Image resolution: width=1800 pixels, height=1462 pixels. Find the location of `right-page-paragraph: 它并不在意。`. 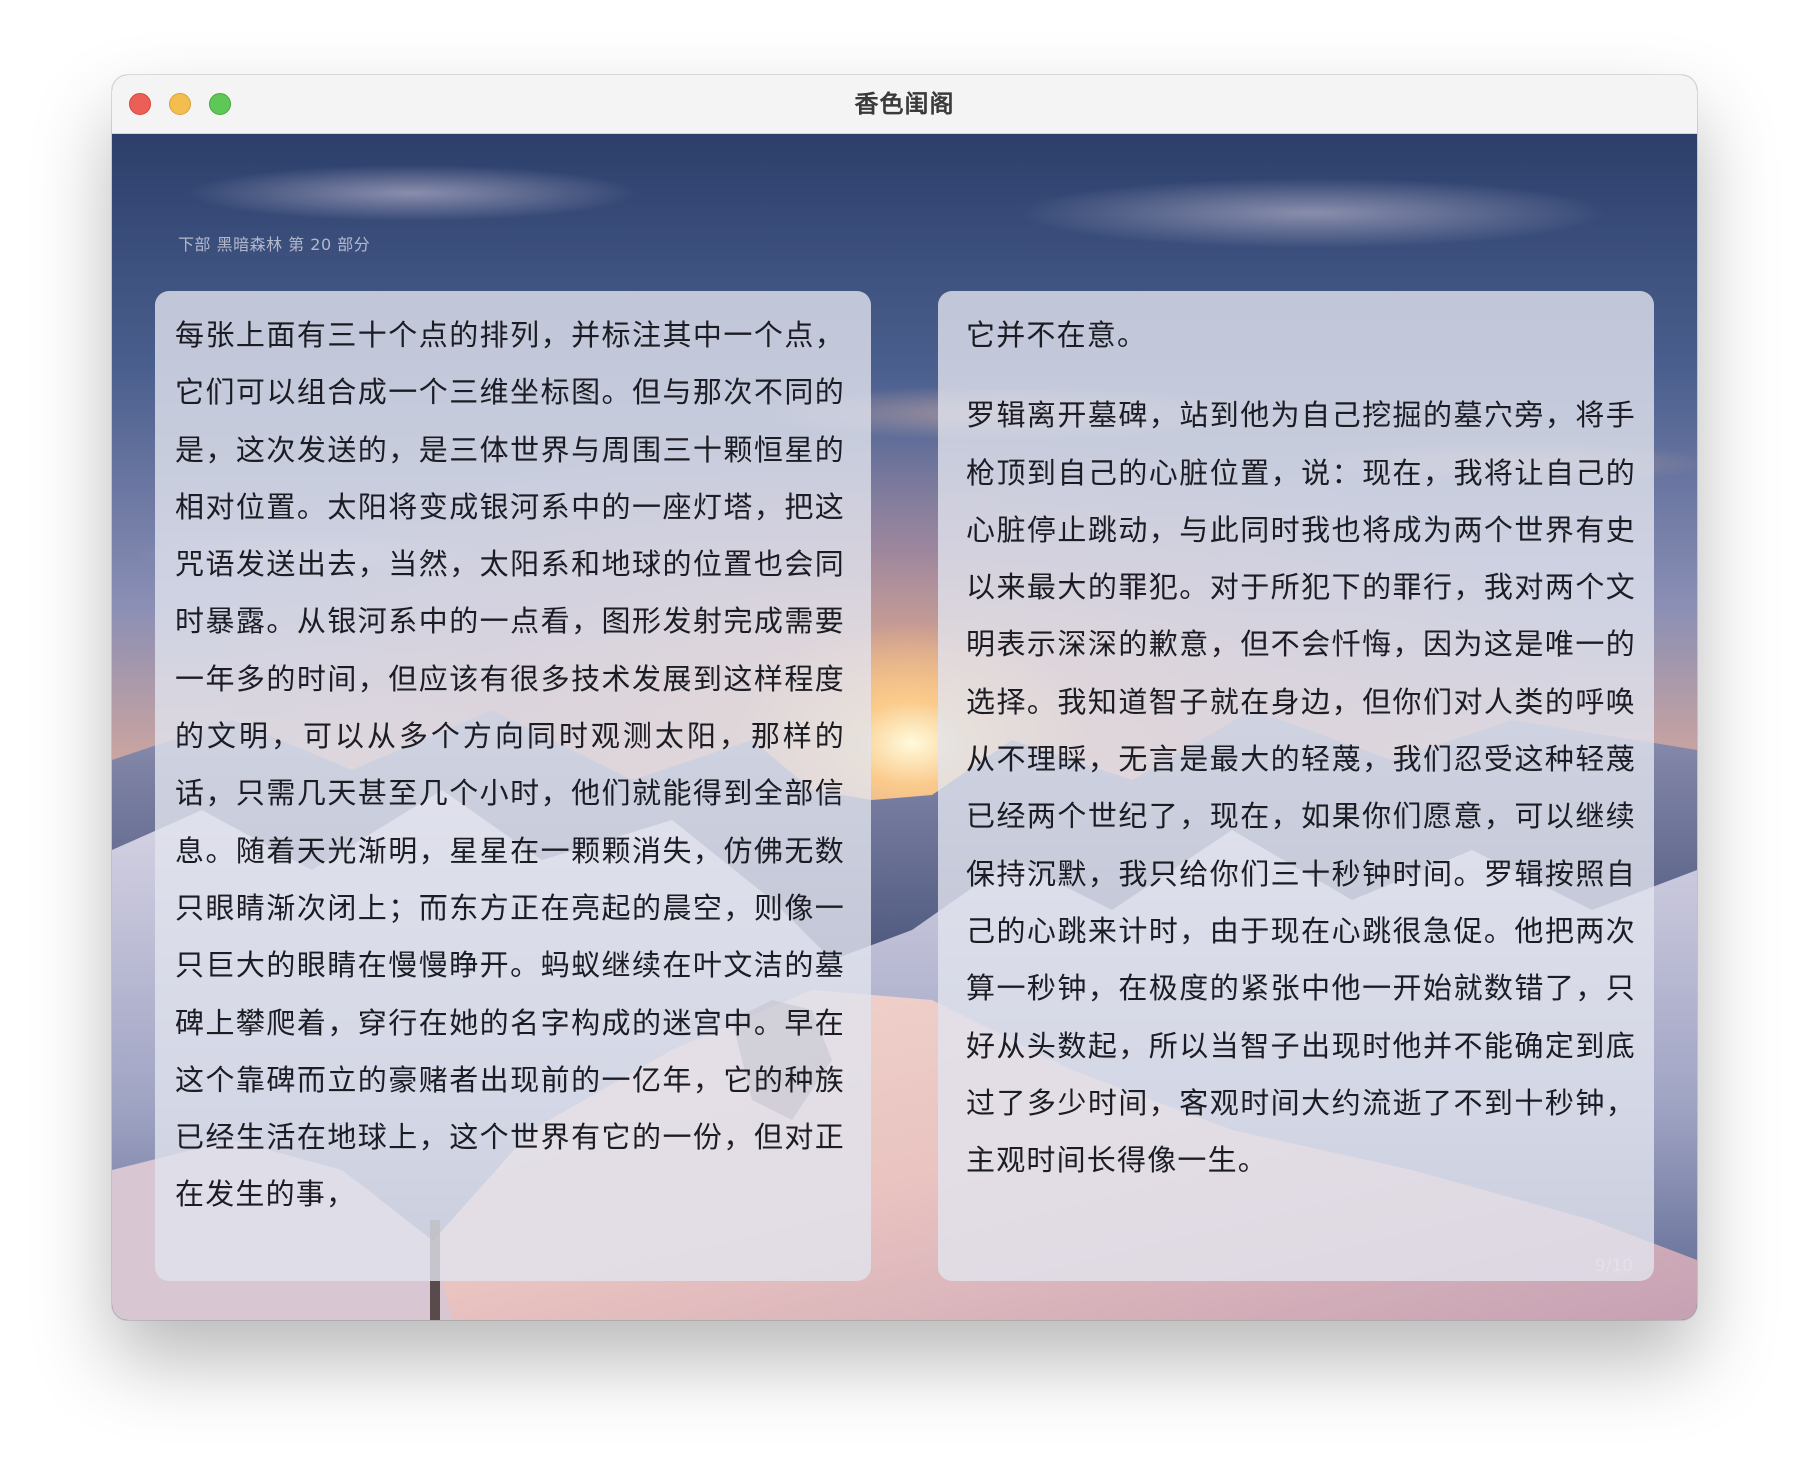

right-page-paragraph: 它并不在意。 is located at coordinates (1057, 335).